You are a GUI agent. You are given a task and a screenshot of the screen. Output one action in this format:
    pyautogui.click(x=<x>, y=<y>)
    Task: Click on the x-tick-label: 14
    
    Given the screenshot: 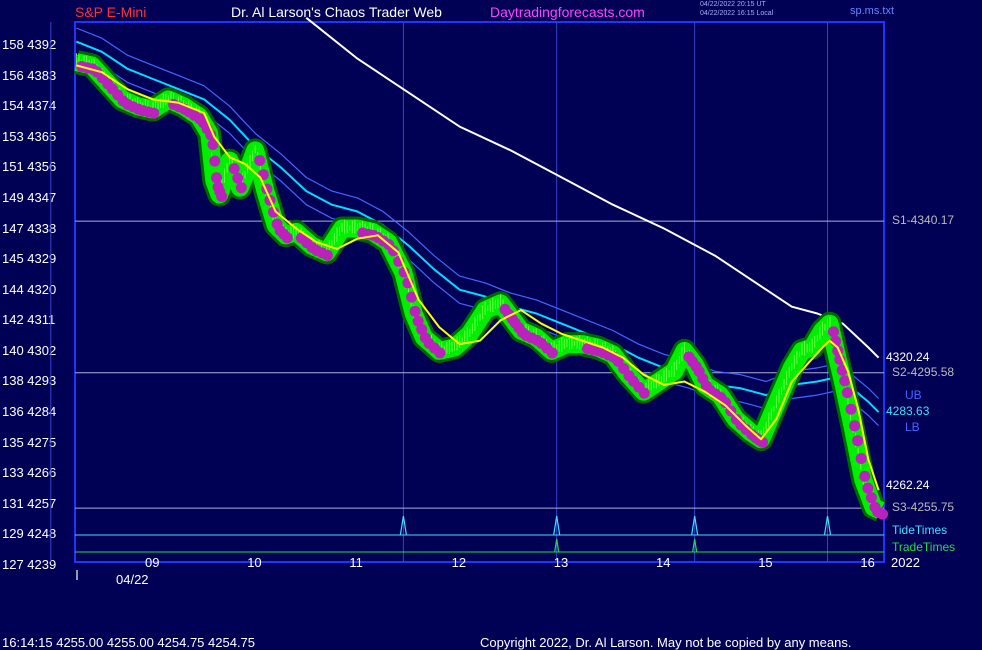 What is the action you would take?
    pyautogui.click(x=663, y=562)
    